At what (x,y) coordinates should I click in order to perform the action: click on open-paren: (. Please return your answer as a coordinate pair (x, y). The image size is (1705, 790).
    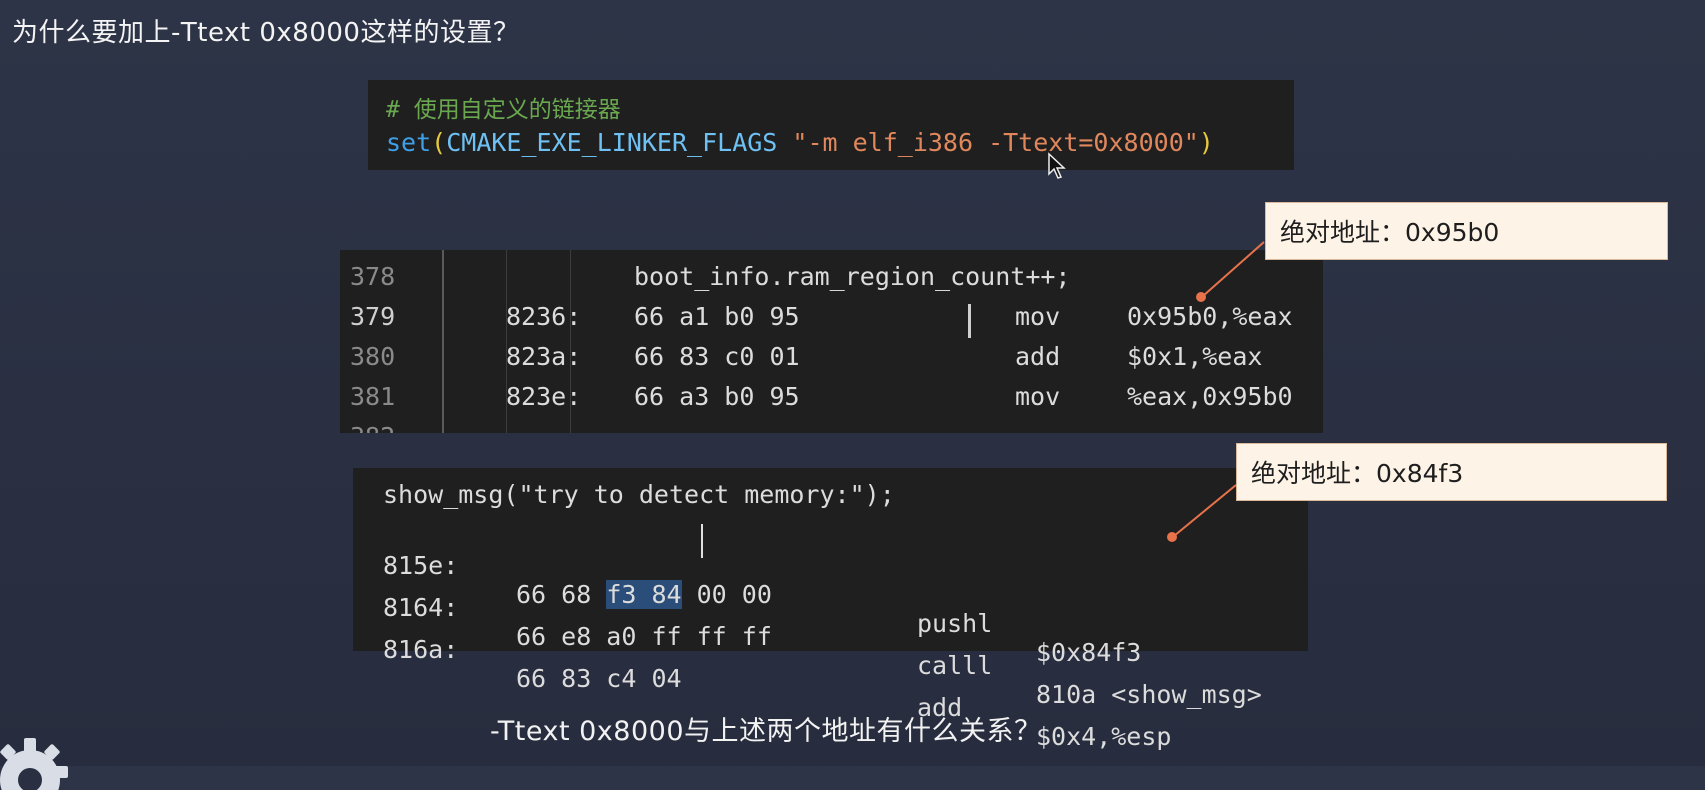
    Looking at the image, I should click on (439, 142).